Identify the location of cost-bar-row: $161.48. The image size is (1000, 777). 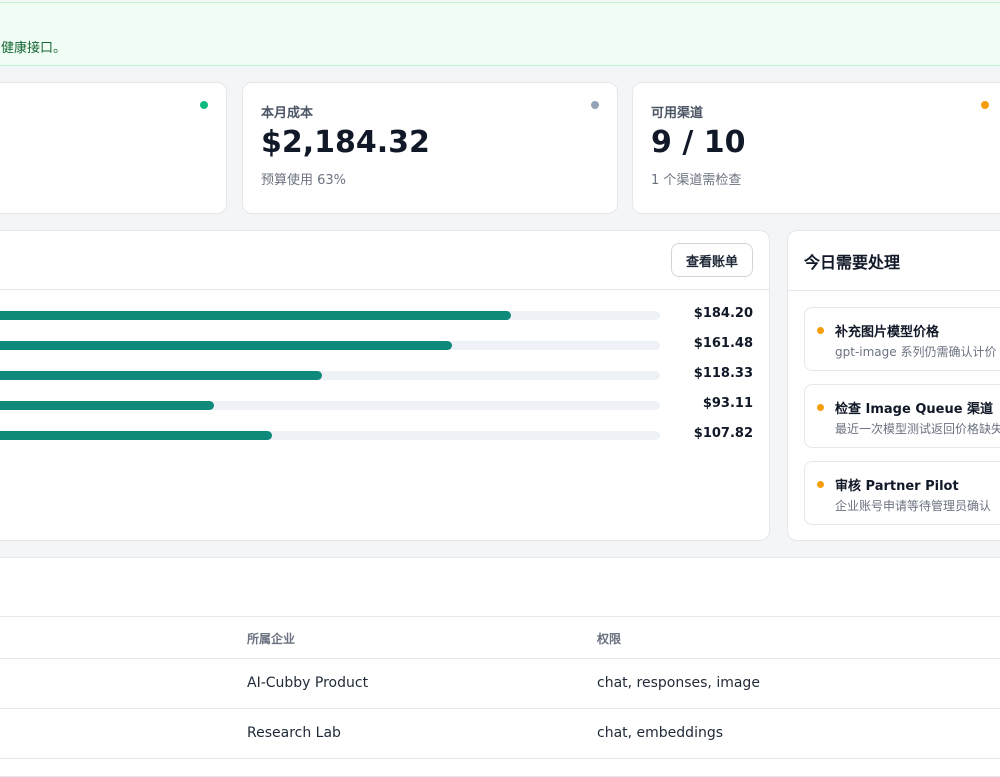
(384, 346).